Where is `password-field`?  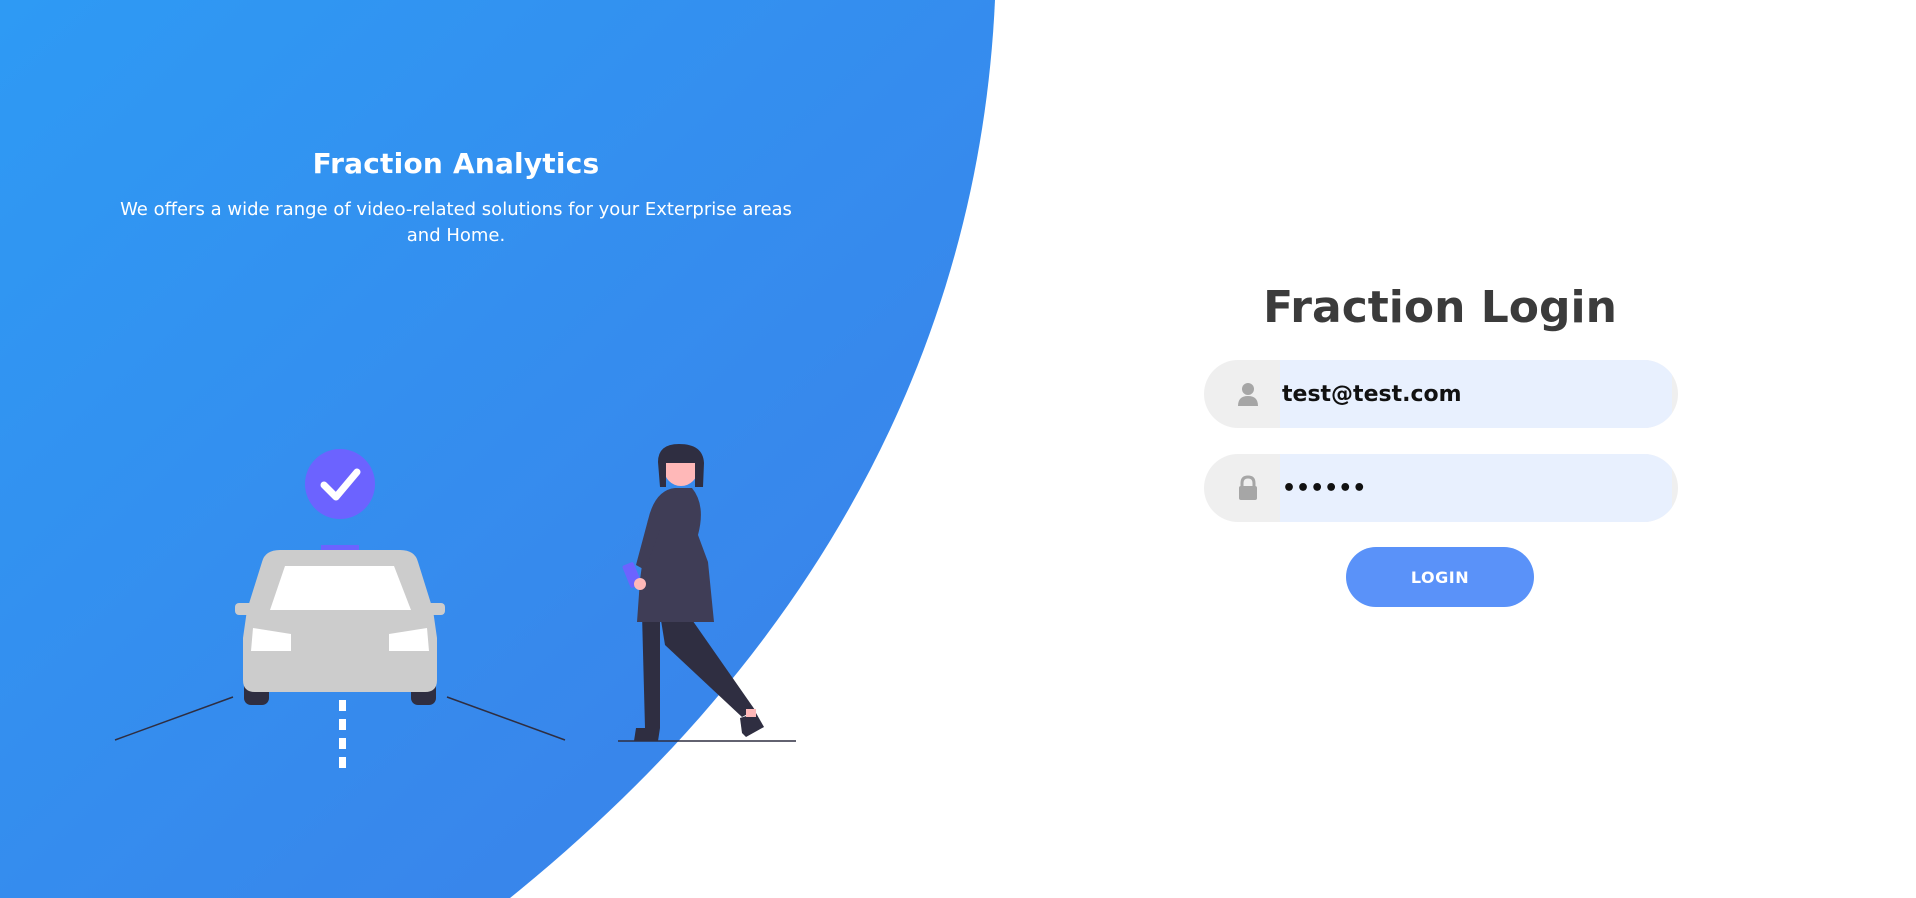 password-field is located at coordinates (1441, 488).